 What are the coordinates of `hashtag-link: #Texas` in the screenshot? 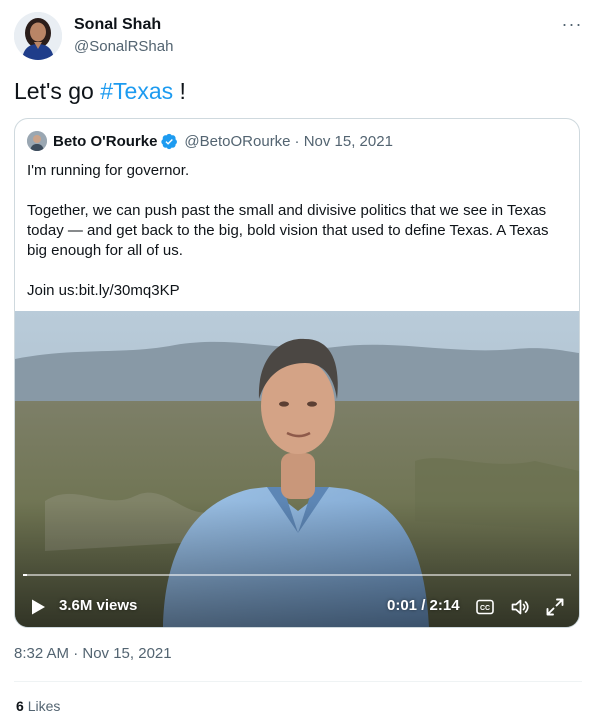 It's located at (136, 91).